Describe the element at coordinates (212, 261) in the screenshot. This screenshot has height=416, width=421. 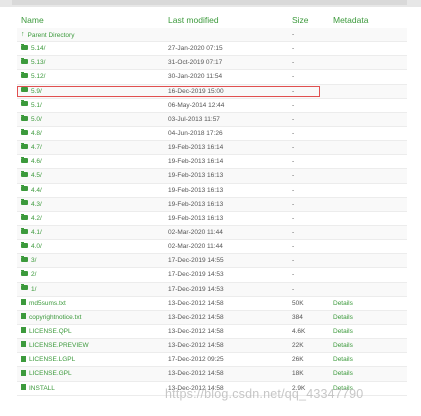
I see `table-row: 3/17-Dec-2019 14:55 -` at that location.